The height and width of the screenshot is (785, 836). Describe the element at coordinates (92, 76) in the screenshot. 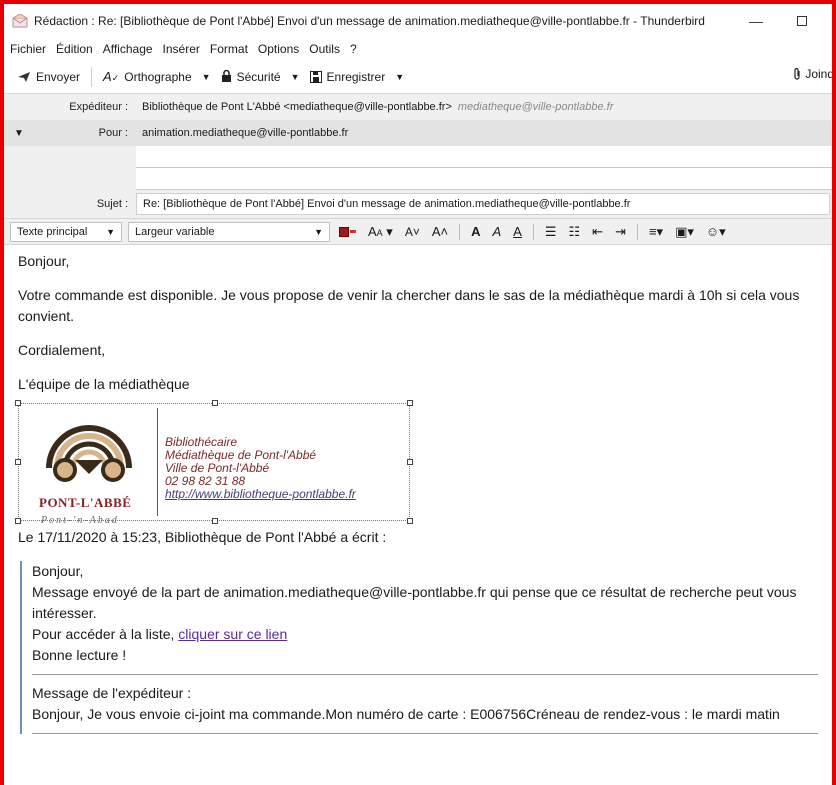

I see `toolbar-separator` at that location.